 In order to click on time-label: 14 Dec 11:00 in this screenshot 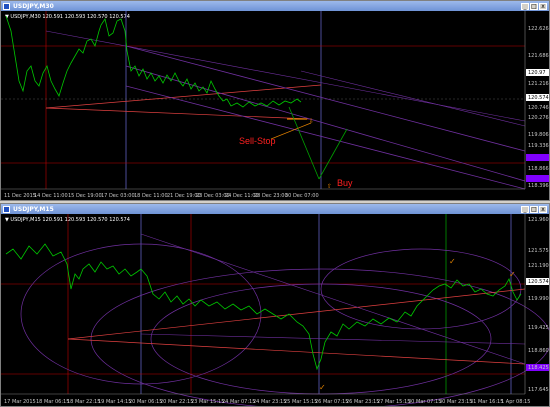, I will do `click(51, 196)`.